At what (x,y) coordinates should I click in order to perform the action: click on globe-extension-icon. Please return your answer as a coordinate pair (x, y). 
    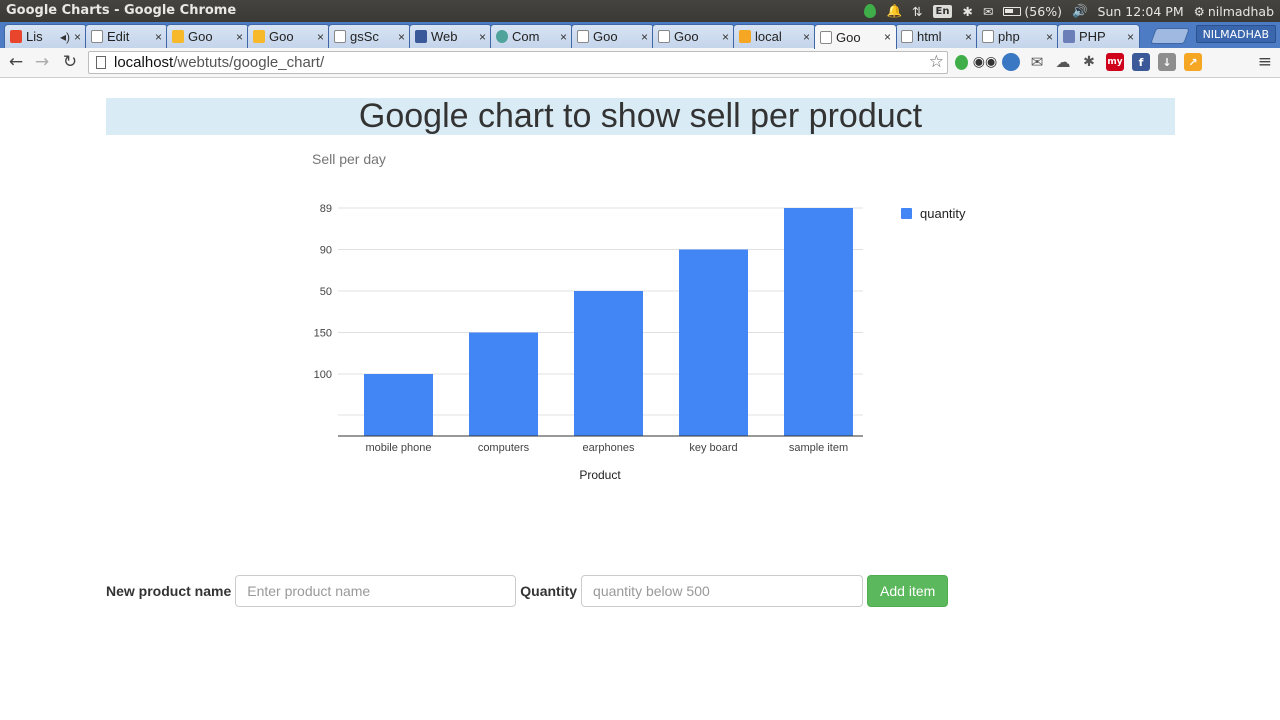
    Looking at the image, I should click on (1011, 62).